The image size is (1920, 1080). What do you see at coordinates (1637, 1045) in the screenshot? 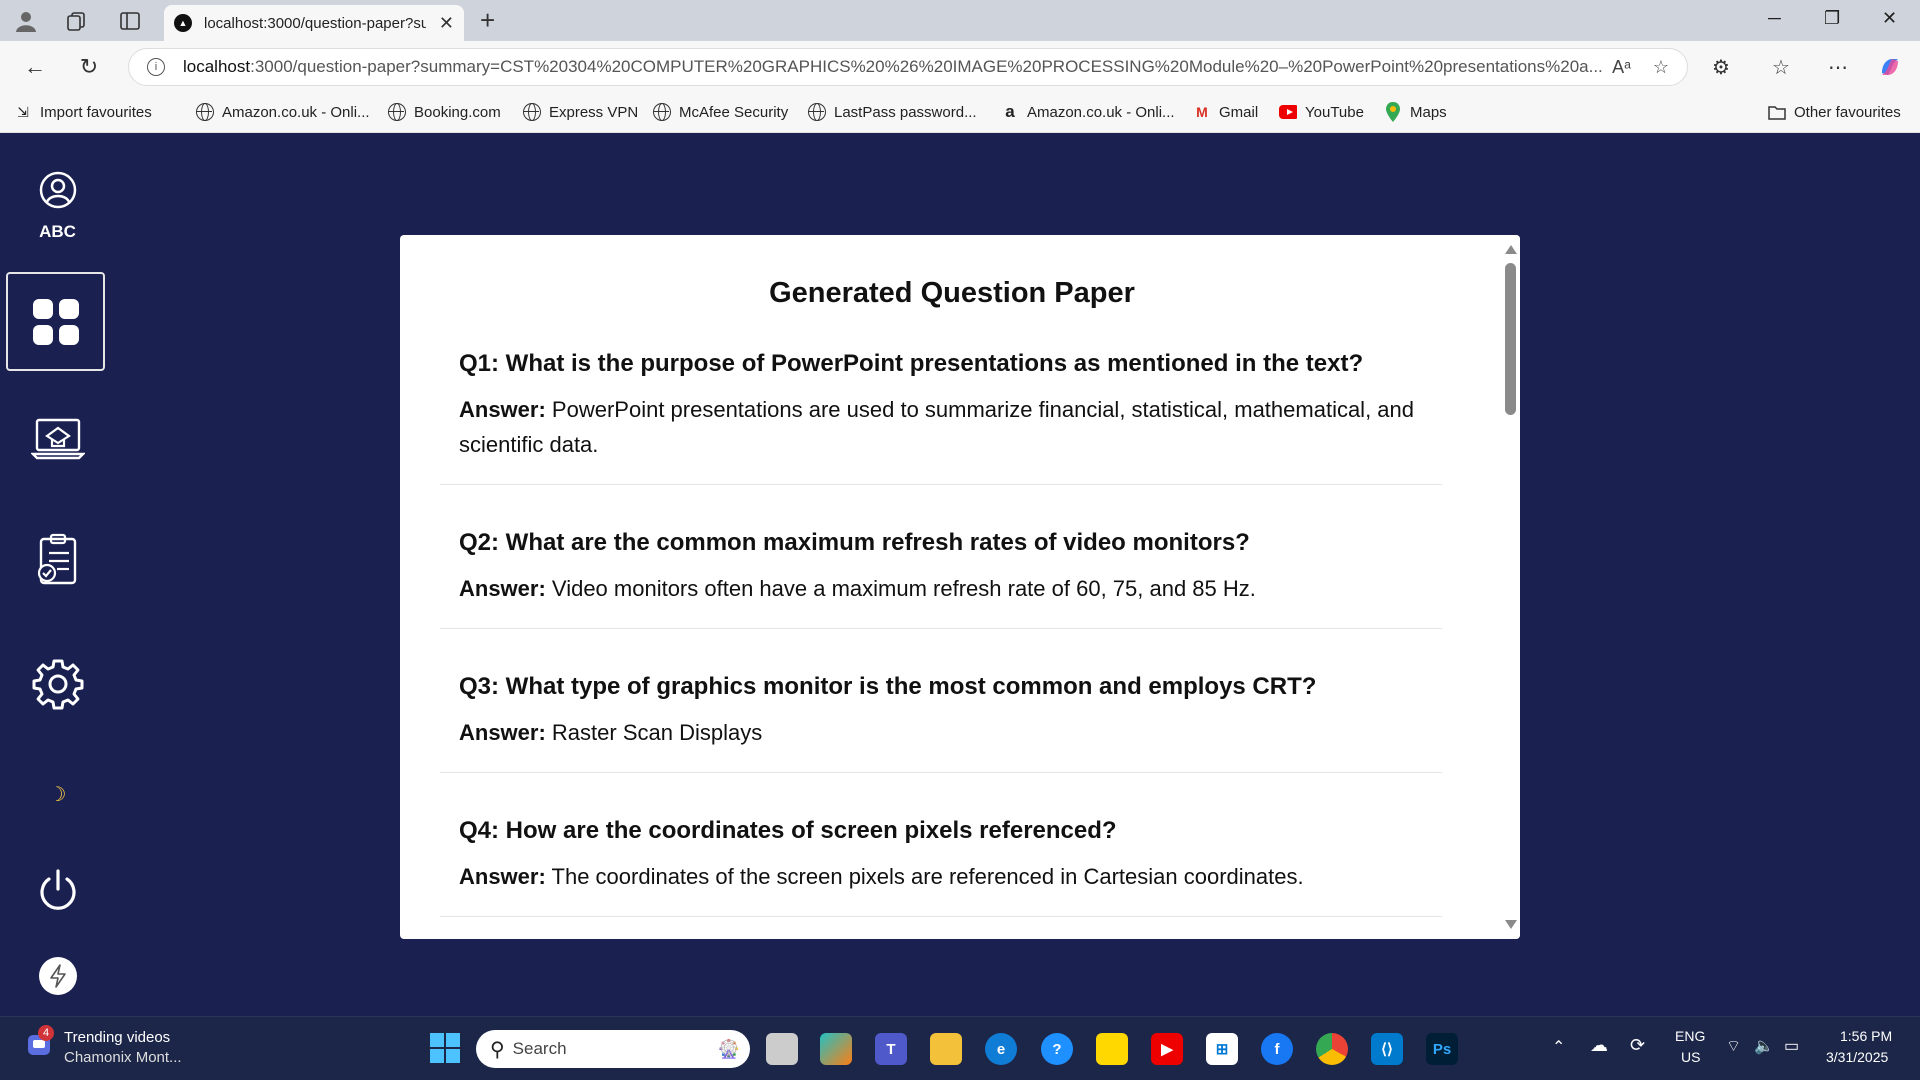
I see `sync-icon: ⟳` at bounding box center [1637, 1045].